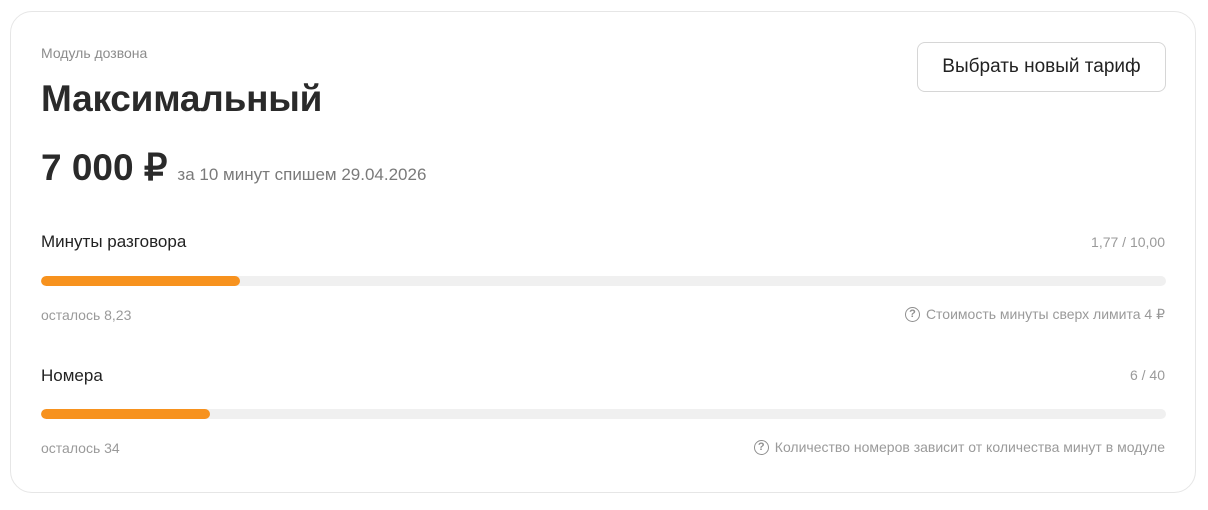 Image resolution: width=1208 pixels, height=510 pixels. I want to click on remaining-minutes: осталось 8,23, so click(86, 315).